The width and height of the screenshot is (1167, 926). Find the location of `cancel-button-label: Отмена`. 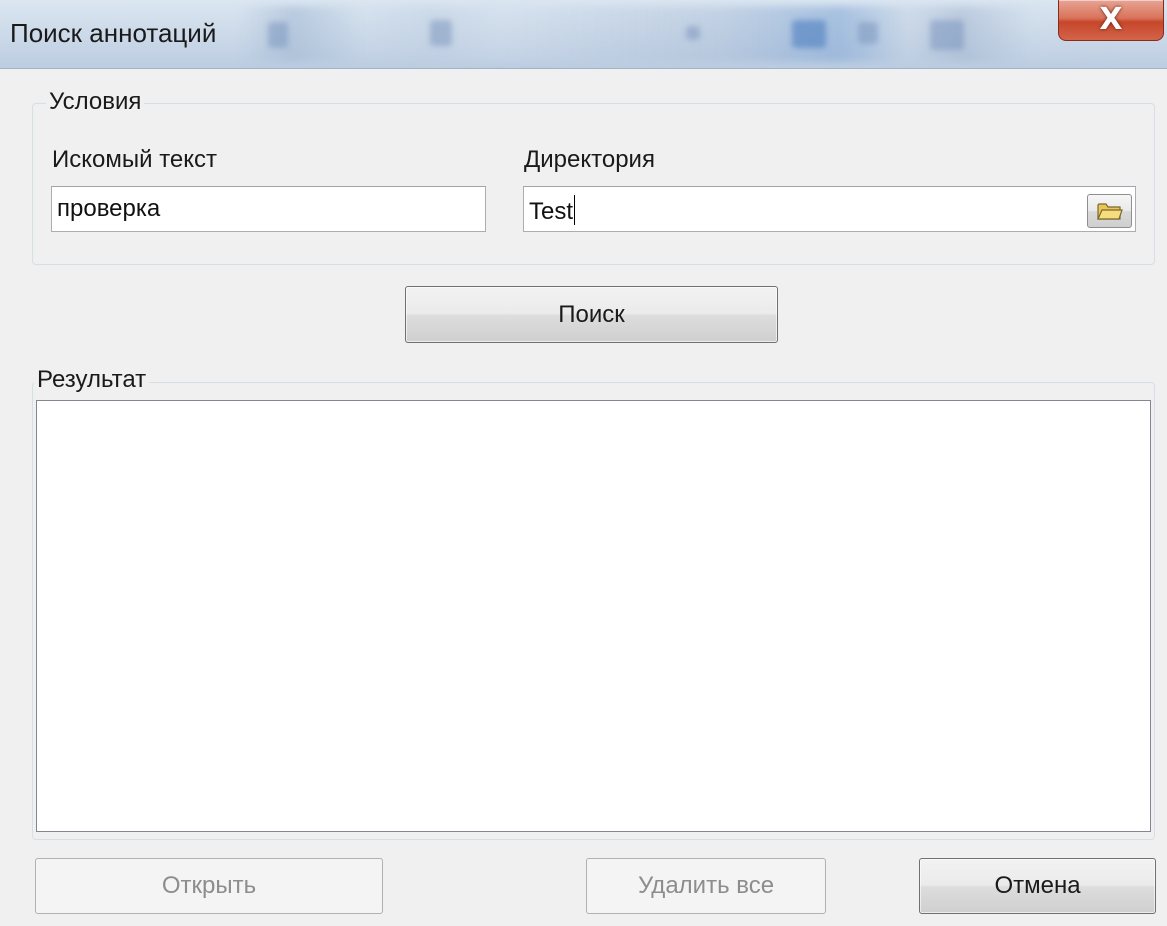

cancel-button-label: Отмена is located at coordinates (1037, 885).